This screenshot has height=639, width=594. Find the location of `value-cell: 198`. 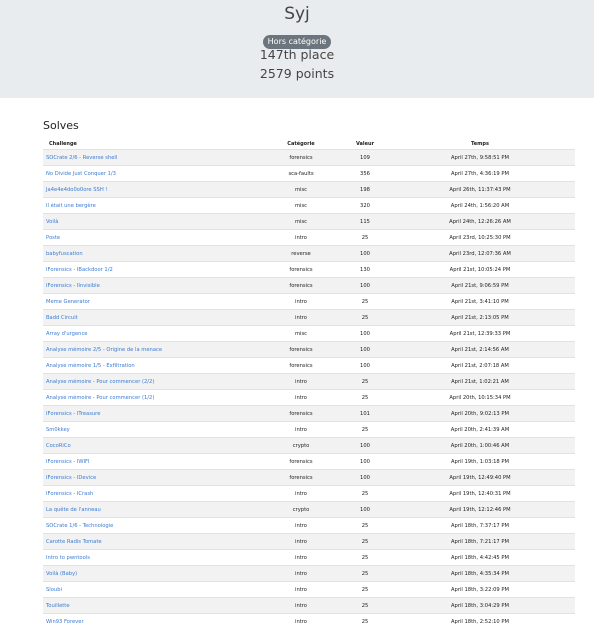

value-cell: 198 is located at coordinates (365, 189).